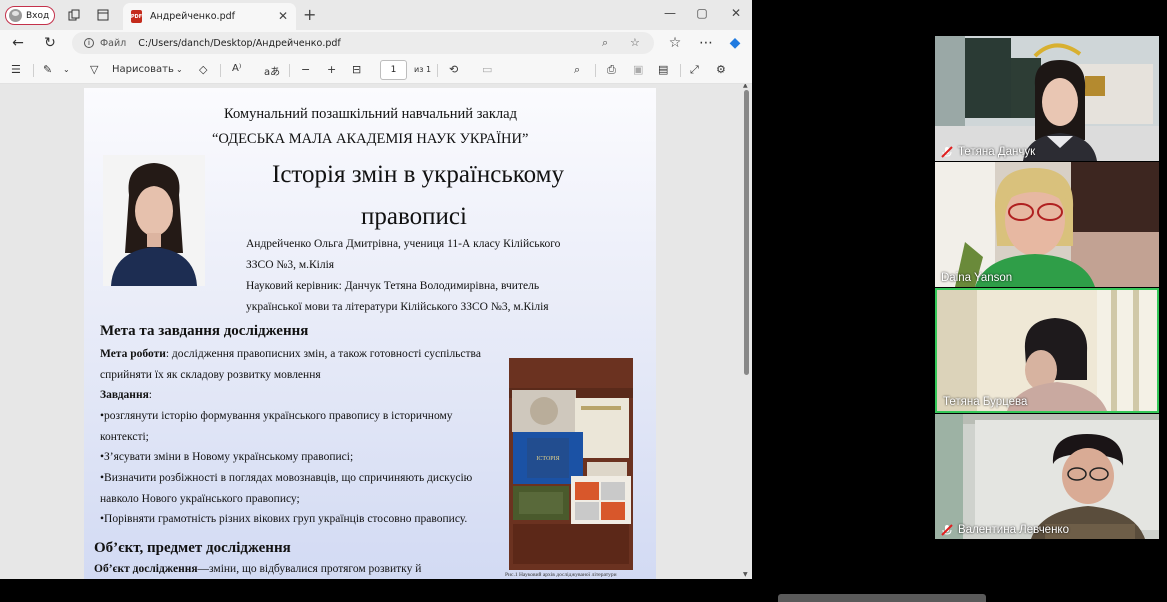 Image resolution: width=1167 pixels, height=602 pixels. I want to click on draw-button: Нарисовать, so click(143, 69).